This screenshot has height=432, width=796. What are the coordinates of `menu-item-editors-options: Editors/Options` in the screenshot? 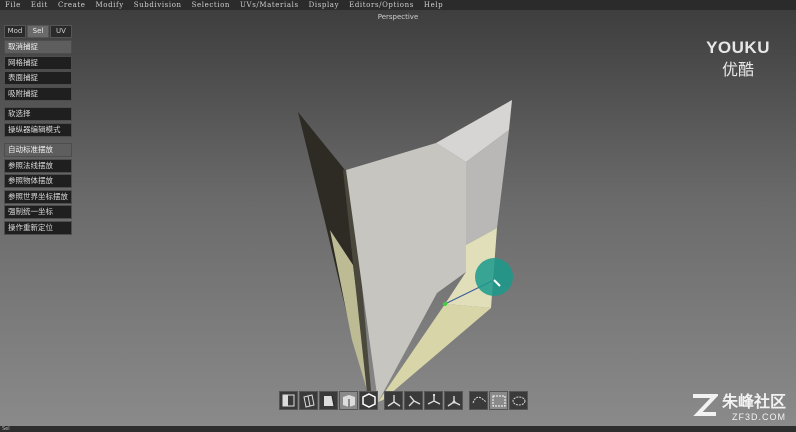 It's located at (381, 5).